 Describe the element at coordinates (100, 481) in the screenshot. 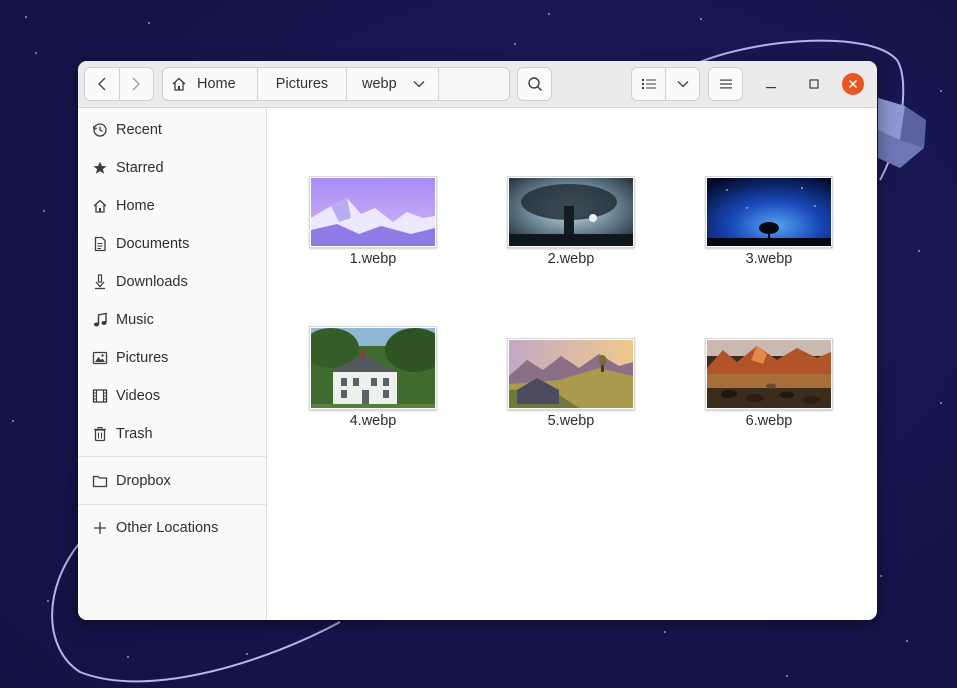

I see `folder-icon` at that location.